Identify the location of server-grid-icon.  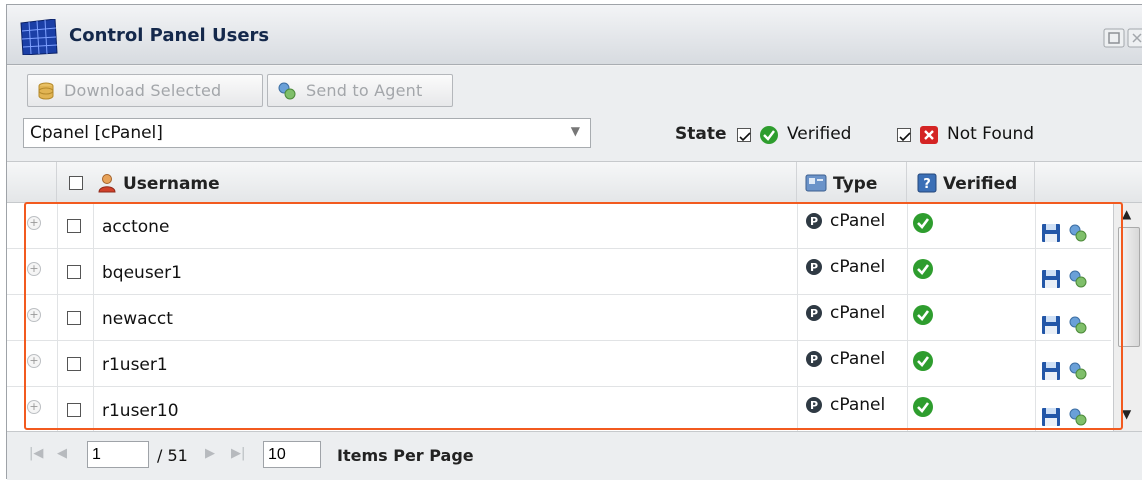
(39, 37).